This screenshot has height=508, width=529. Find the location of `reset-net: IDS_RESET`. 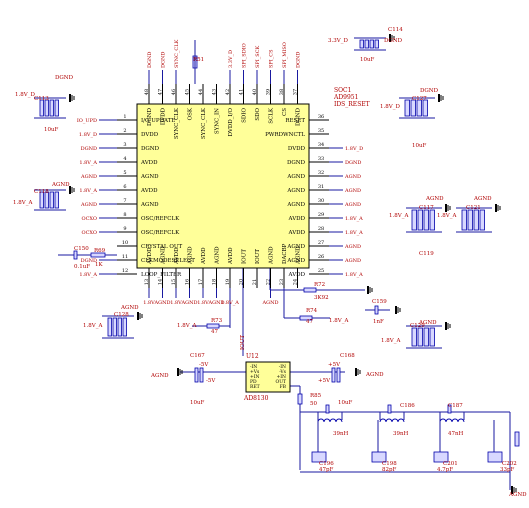

reset-net: IDS_RESET is located at coordinates (352, 104).